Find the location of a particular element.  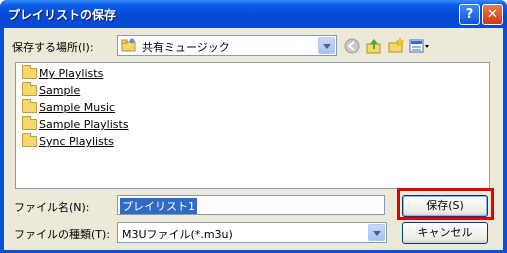

new-folder-icon is located at coordinates (396, 46).